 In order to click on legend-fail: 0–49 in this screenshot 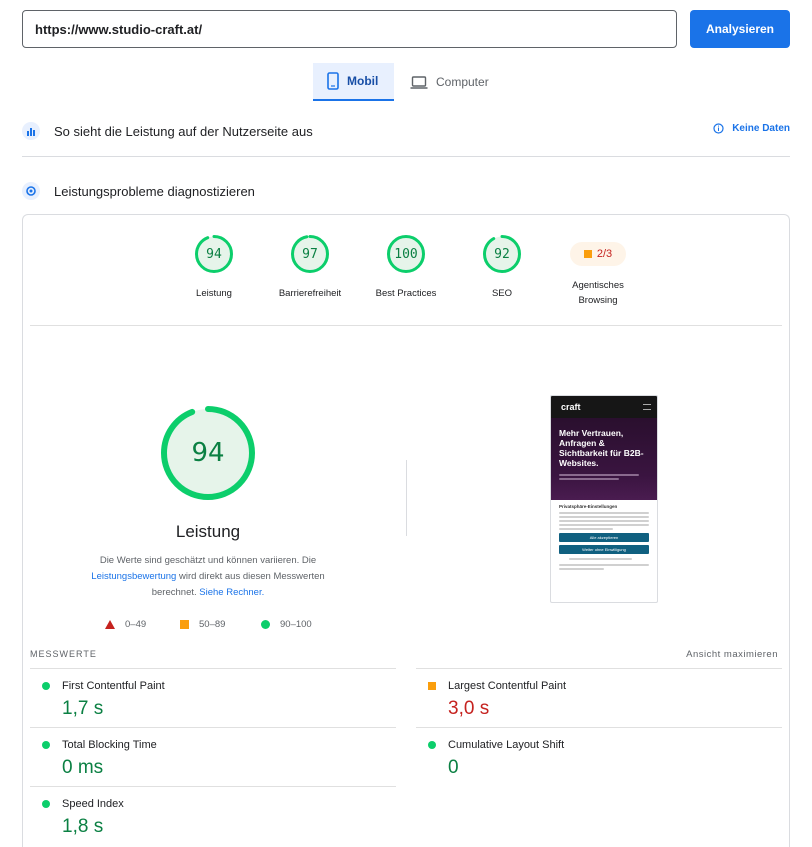, I will do `click(125, 624)`.